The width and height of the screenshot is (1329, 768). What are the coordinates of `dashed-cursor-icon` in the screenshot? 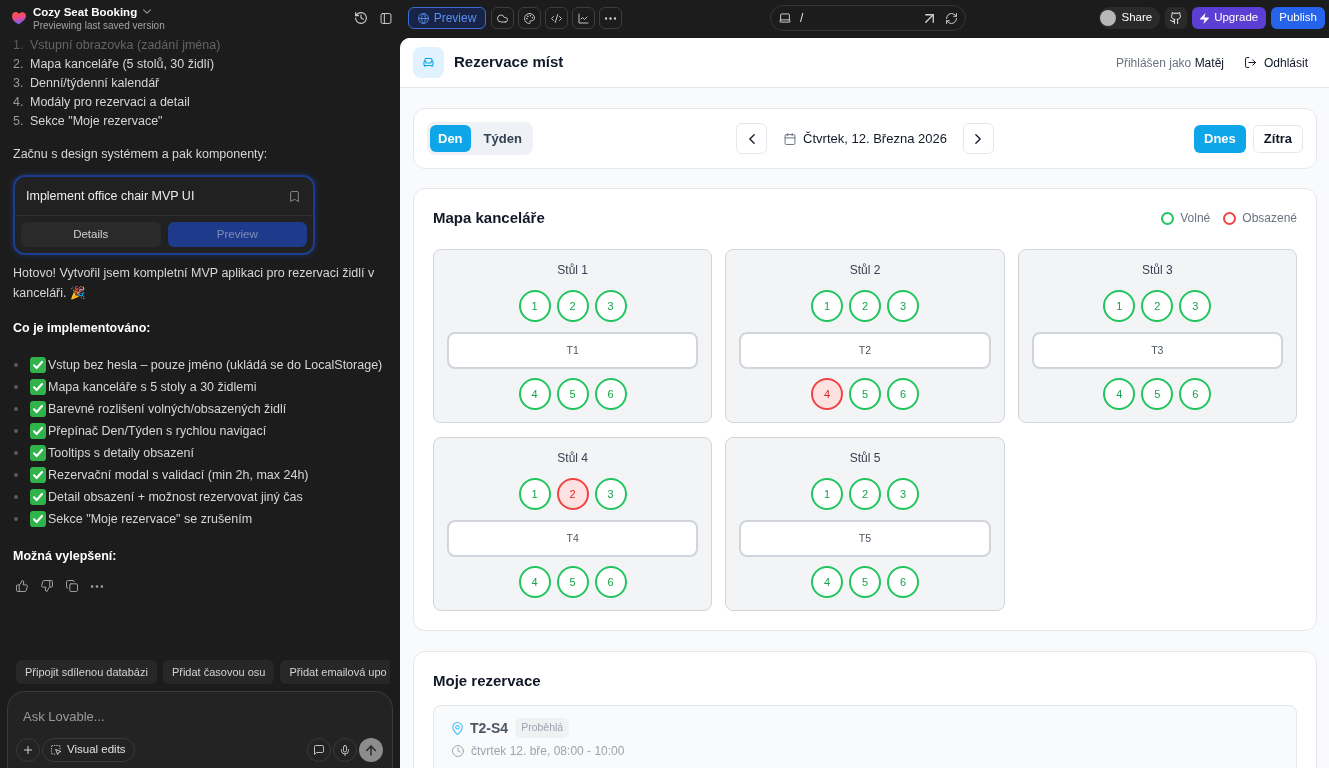 It's located at (56, 750).